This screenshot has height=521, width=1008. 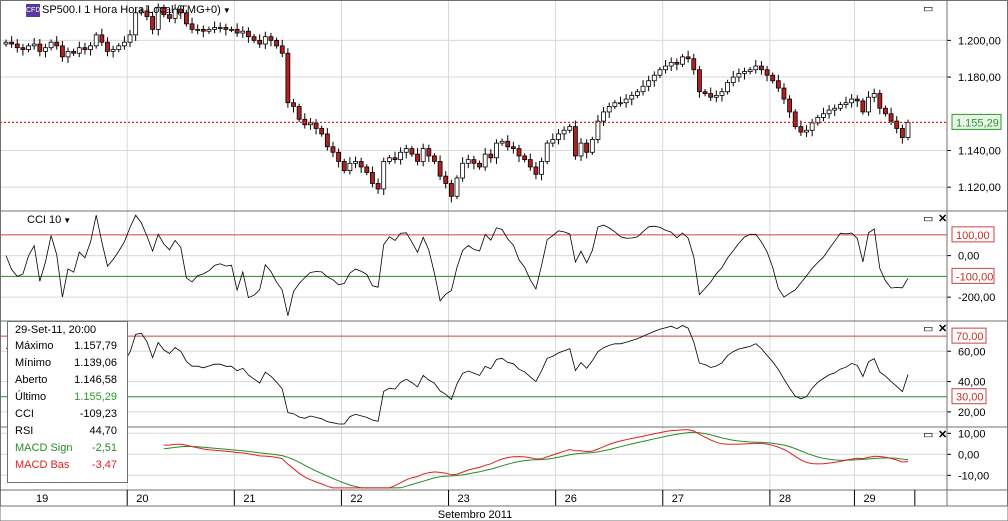 I want to click on cci-pane-maximize-icon: ▭, so click(x=928, y=219).